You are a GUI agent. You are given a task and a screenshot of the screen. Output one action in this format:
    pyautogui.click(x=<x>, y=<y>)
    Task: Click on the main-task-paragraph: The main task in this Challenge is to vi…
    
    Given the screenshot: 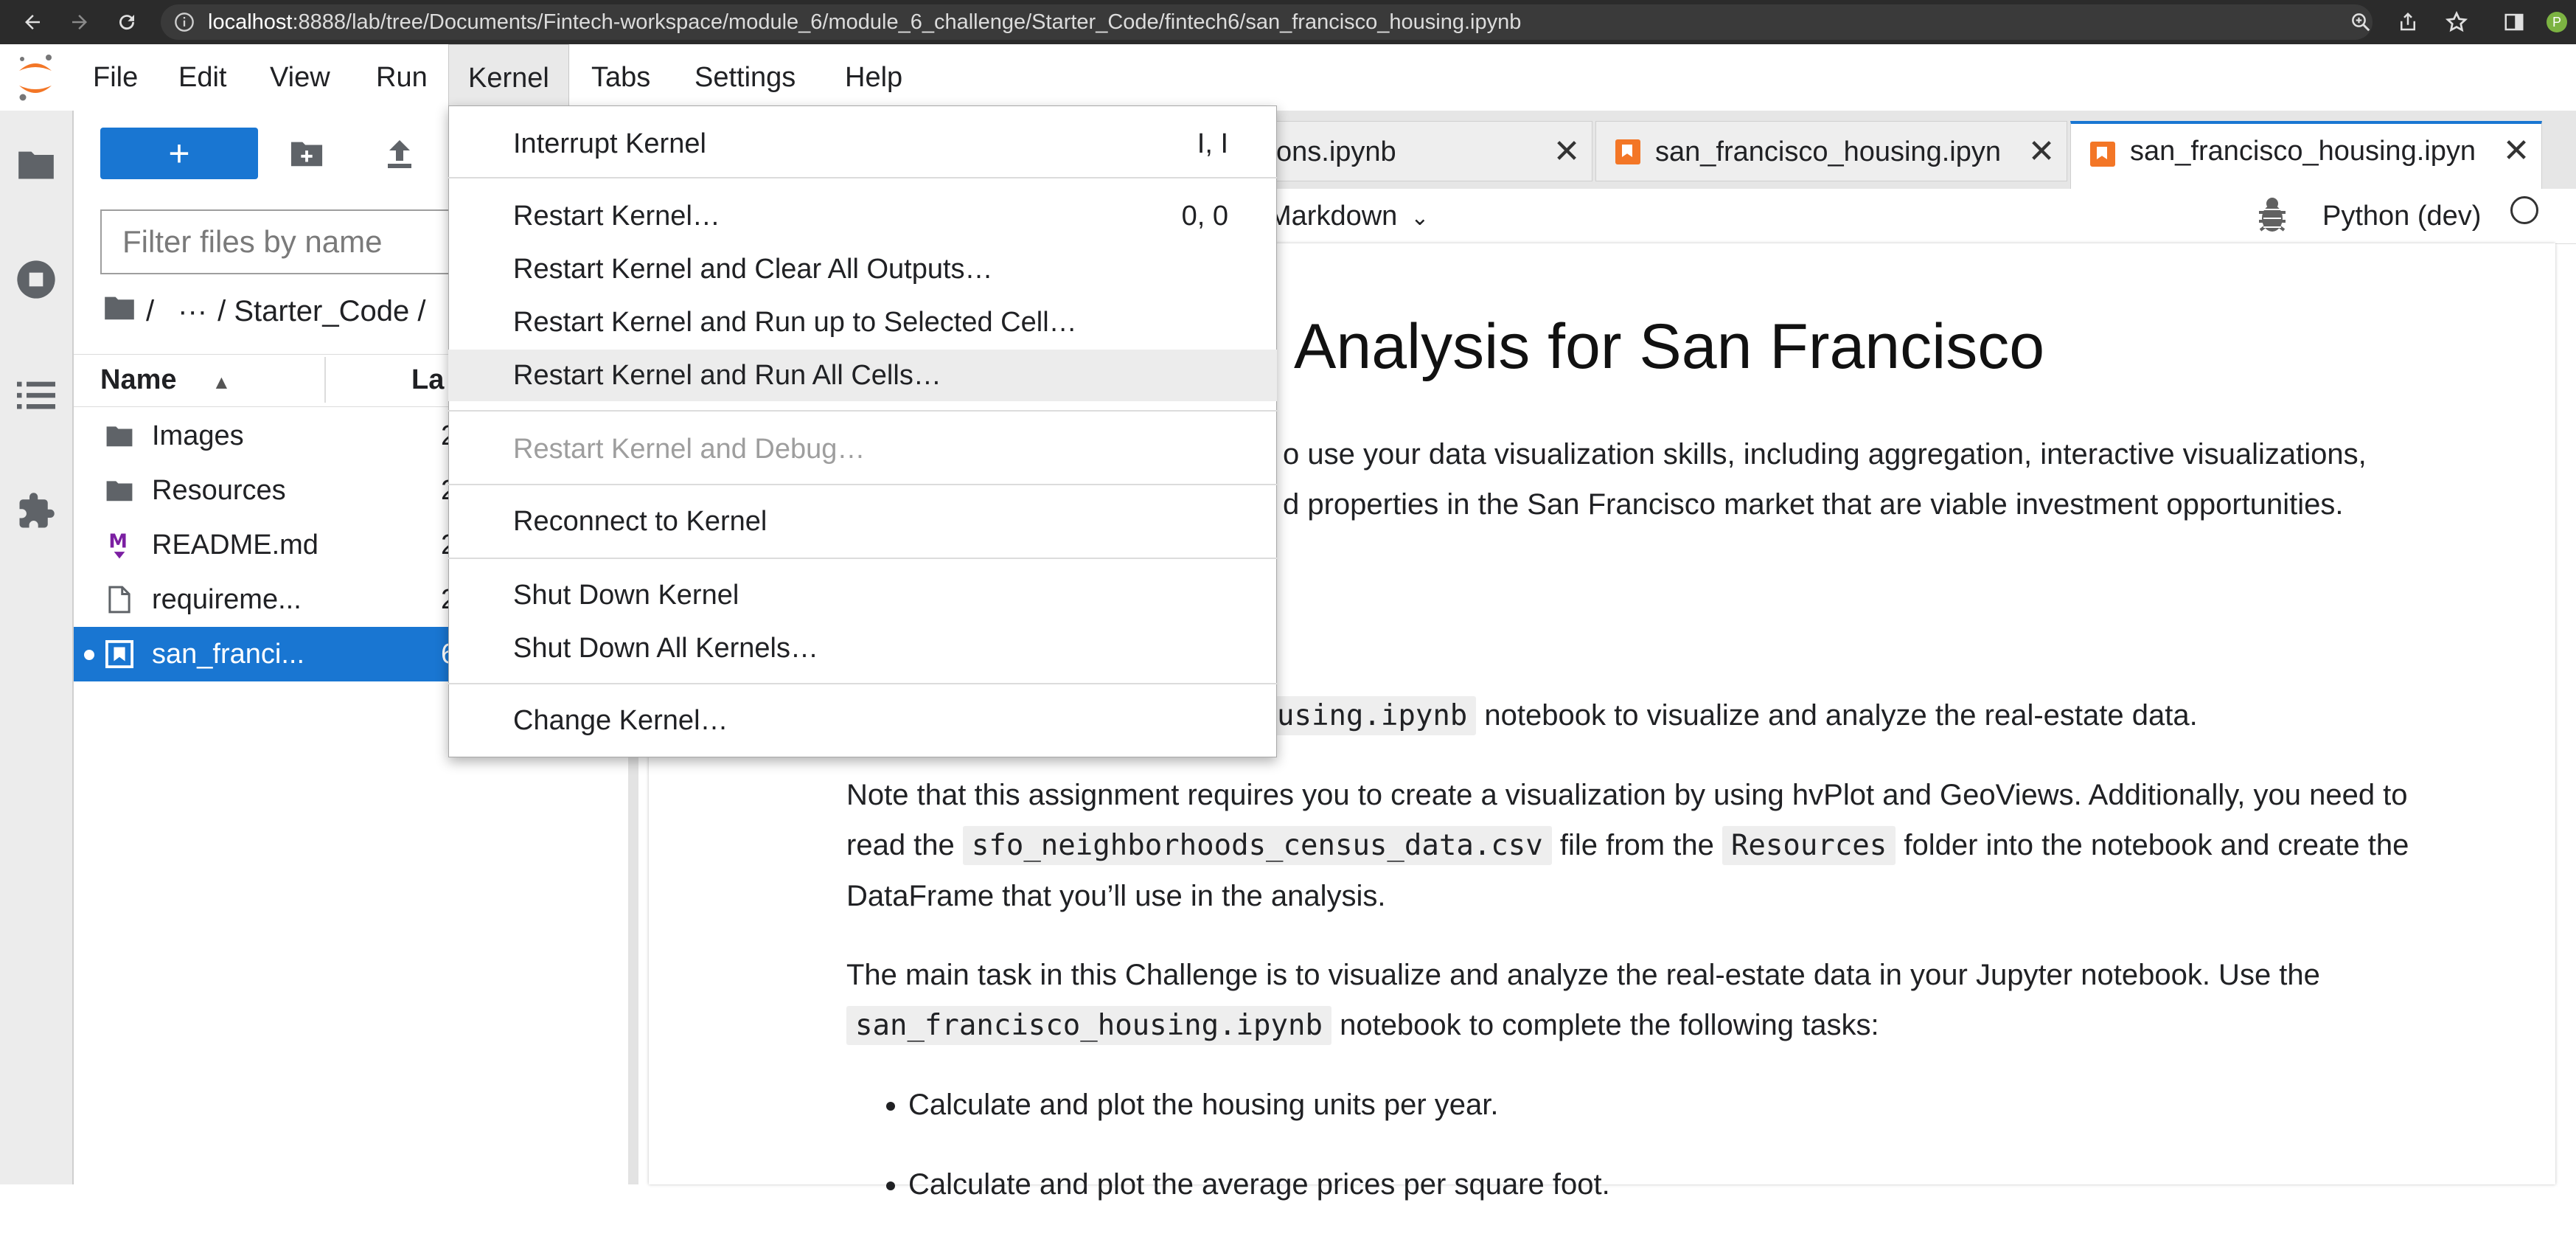 What is the action you would take?
    pyautogui.click(x=1657, y=1000)
    